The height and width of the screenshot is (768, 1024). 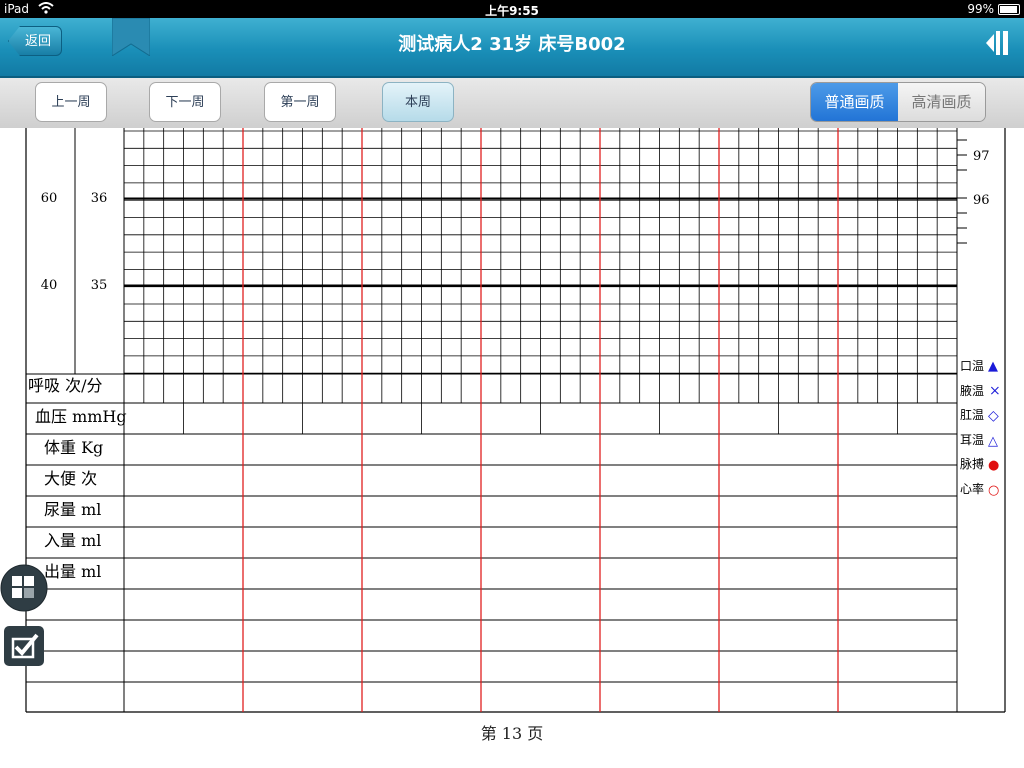 What do you see at coordinates (993, 490) in the screenshot?
I see `circle-outline-icon: ○` at bounding box center [993, 490].